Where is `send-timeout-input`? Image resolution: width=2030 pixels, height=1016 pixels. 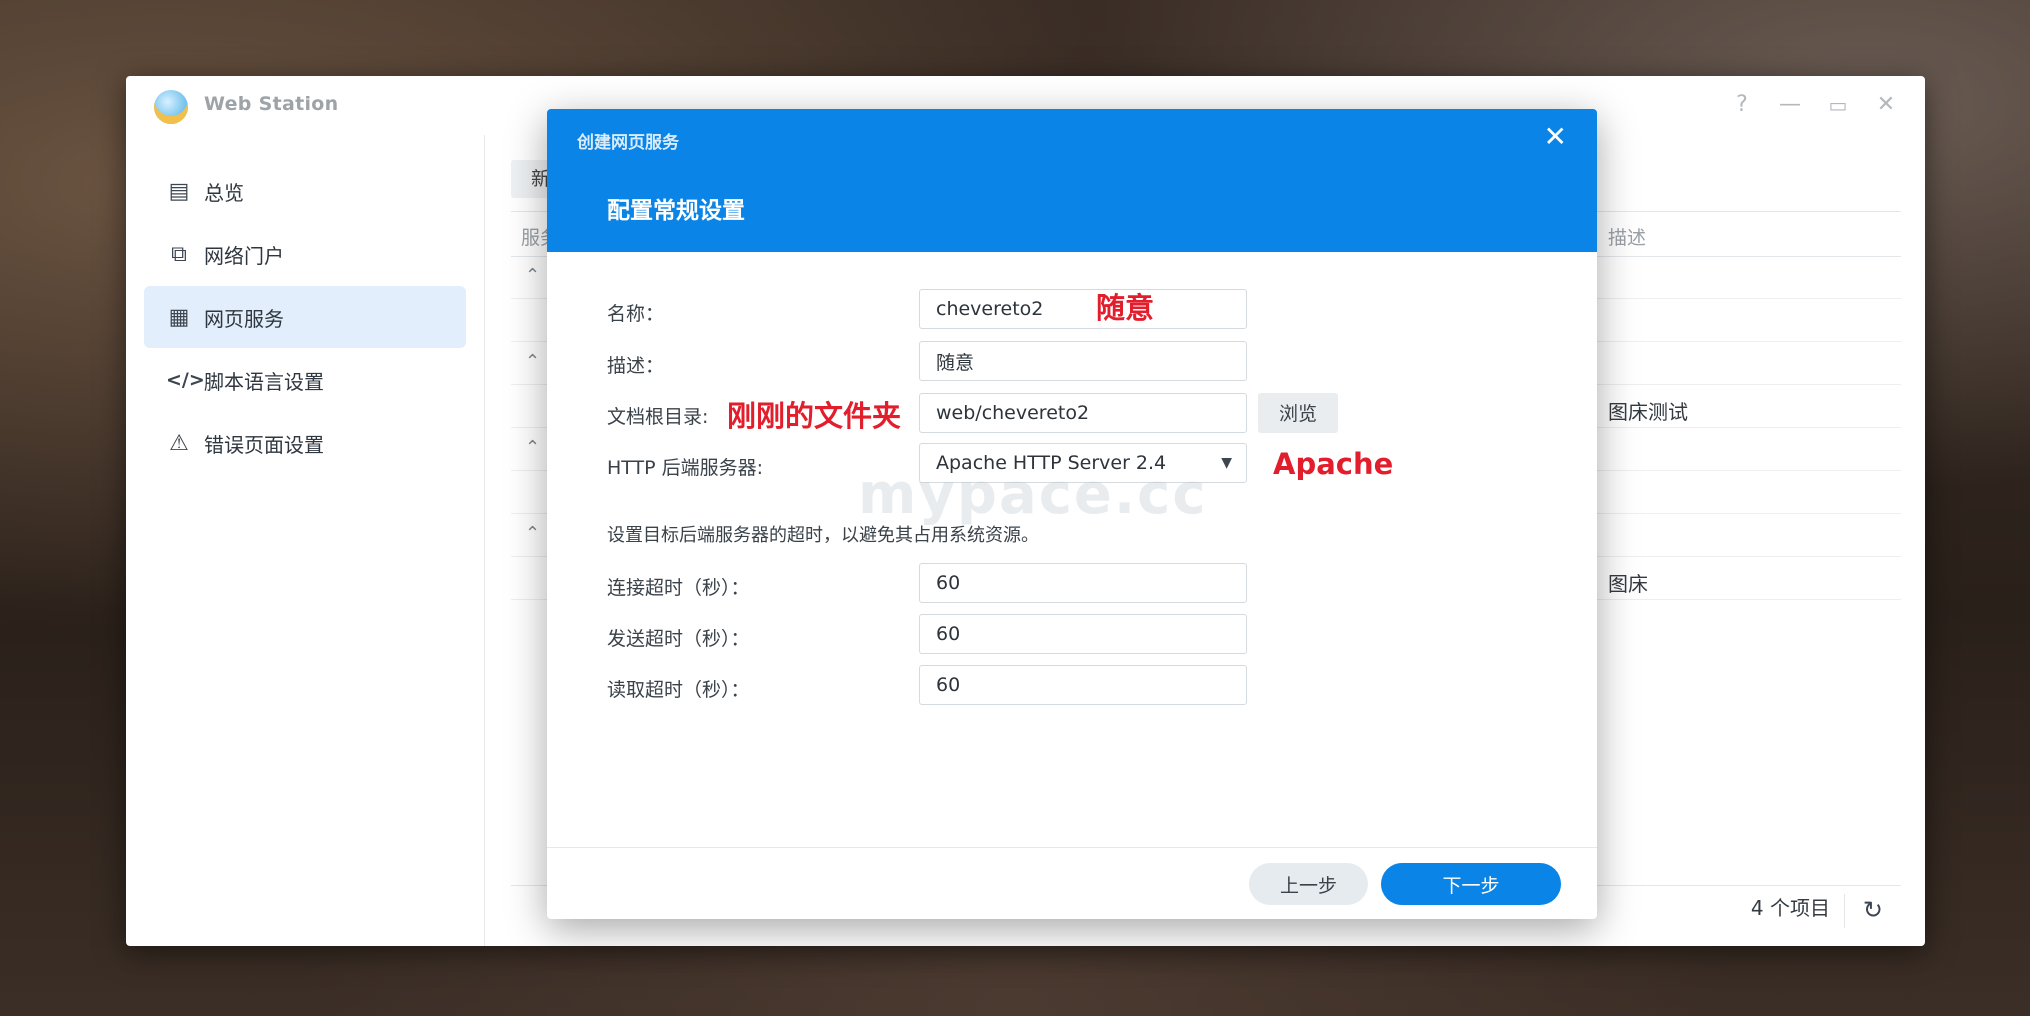 send-timeout-input is located at coordinates (1083, 634).